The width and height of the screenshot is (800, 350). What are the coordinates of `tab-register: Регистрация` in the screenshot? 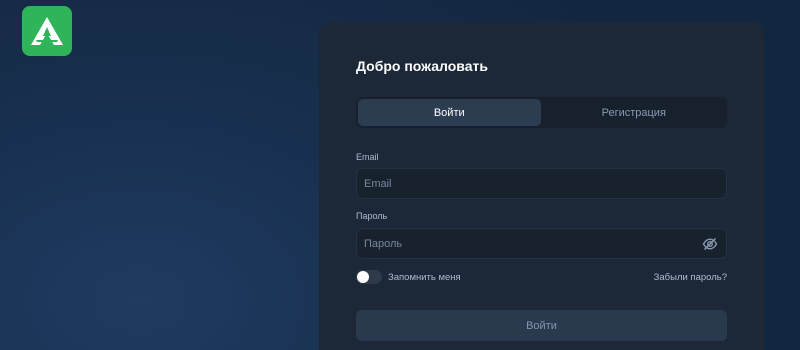 It's located at (634, 112).